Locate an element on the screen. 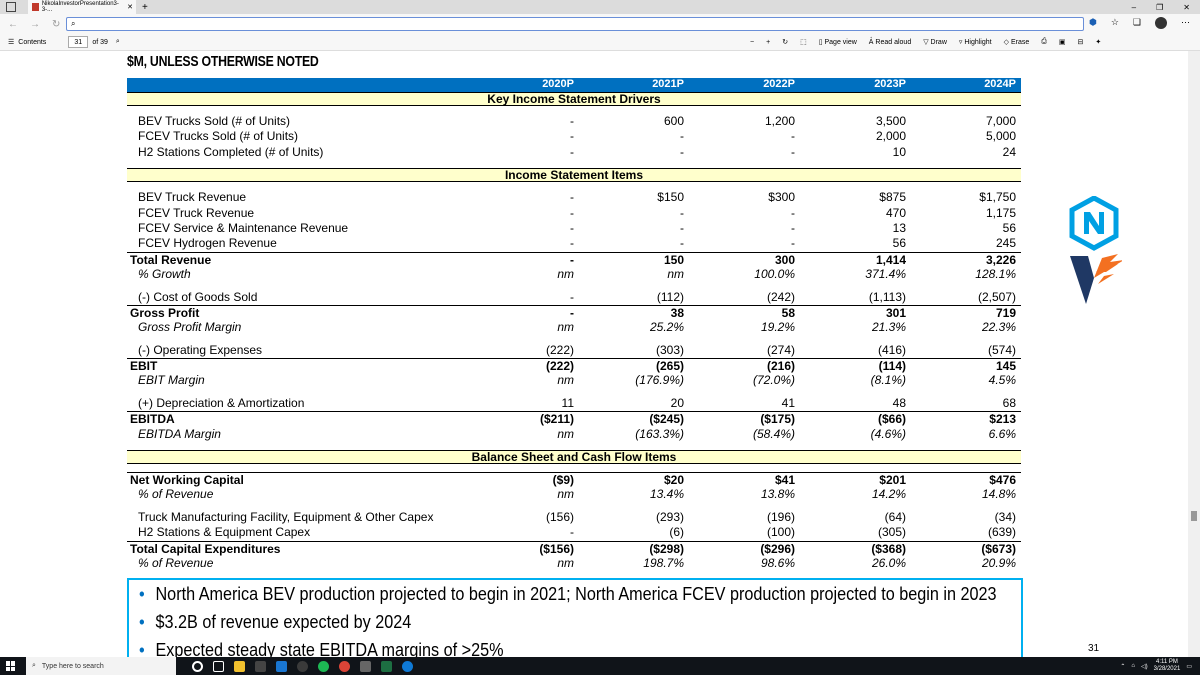 This screenshot has width=1200, height=675. contents-button: Contents is located at coordinates (32, 42).